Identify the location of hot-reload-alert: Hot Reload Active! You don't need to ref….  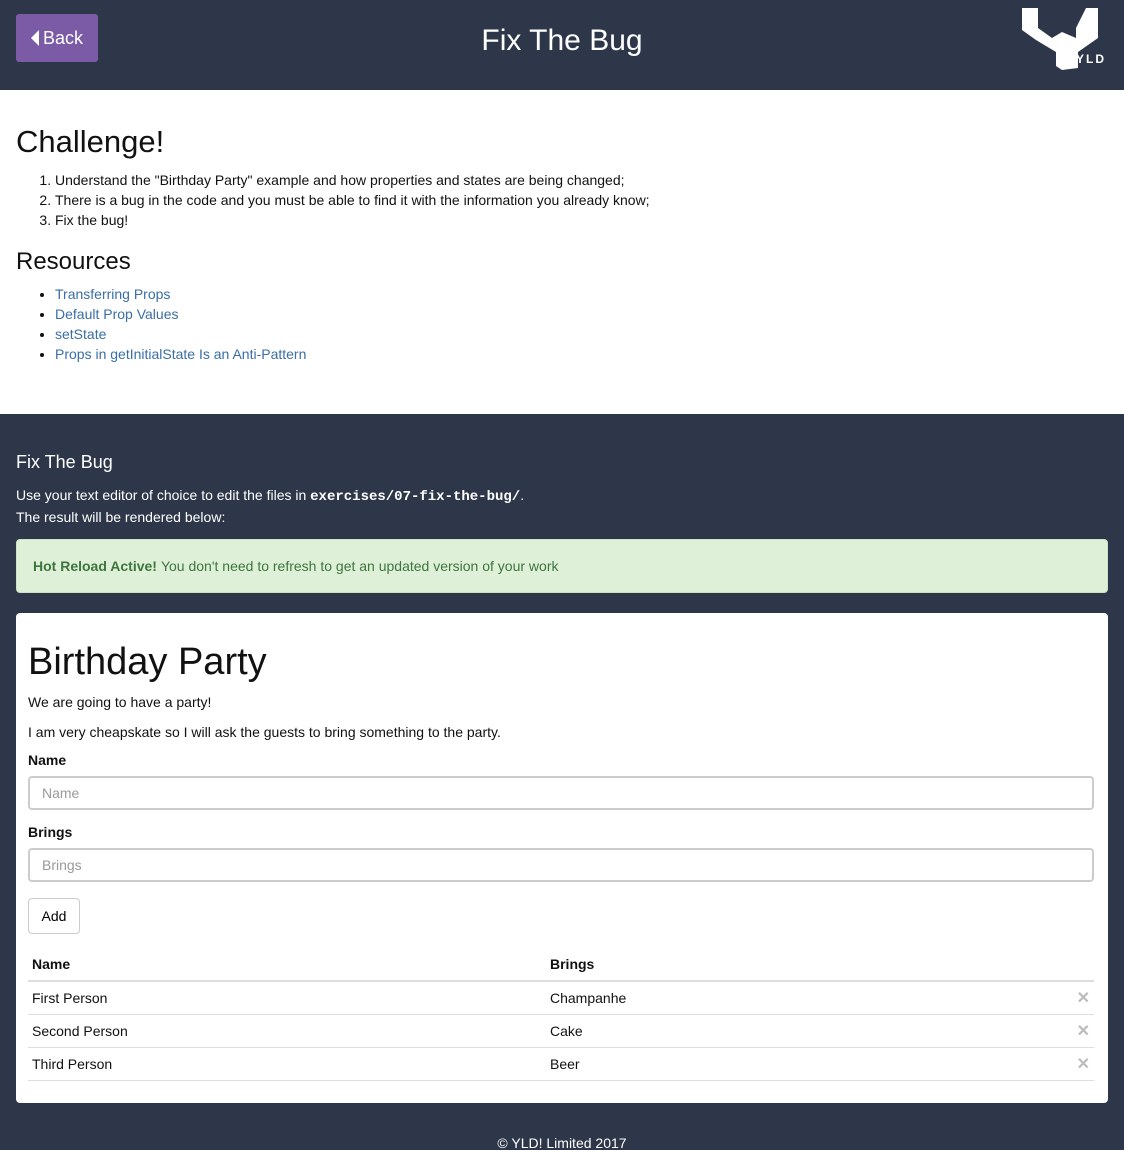
(562, 566).